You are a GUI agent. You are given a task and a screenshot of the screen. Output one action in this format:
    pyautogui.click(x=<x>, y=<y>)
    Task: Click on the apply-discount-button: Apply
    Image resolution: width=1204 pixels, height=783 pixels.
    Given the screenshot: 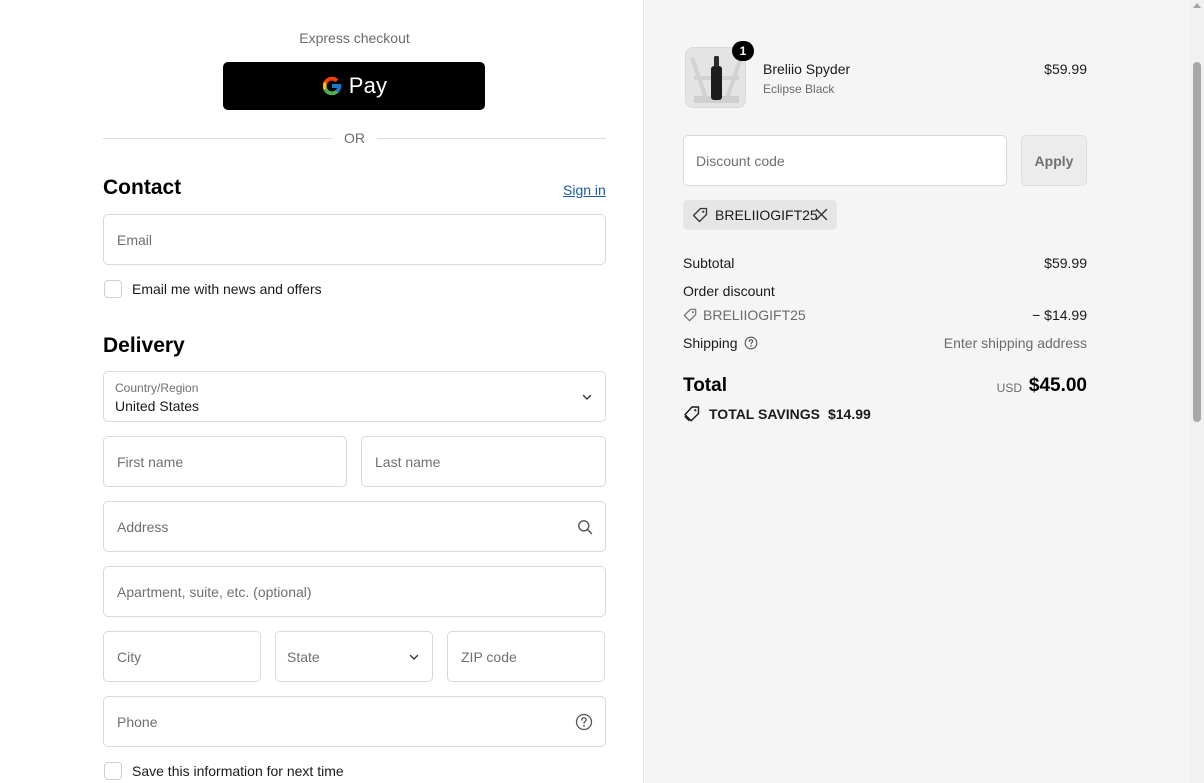 What is the action you would take?
    pyautogui.click(x=1054, y=160)
    